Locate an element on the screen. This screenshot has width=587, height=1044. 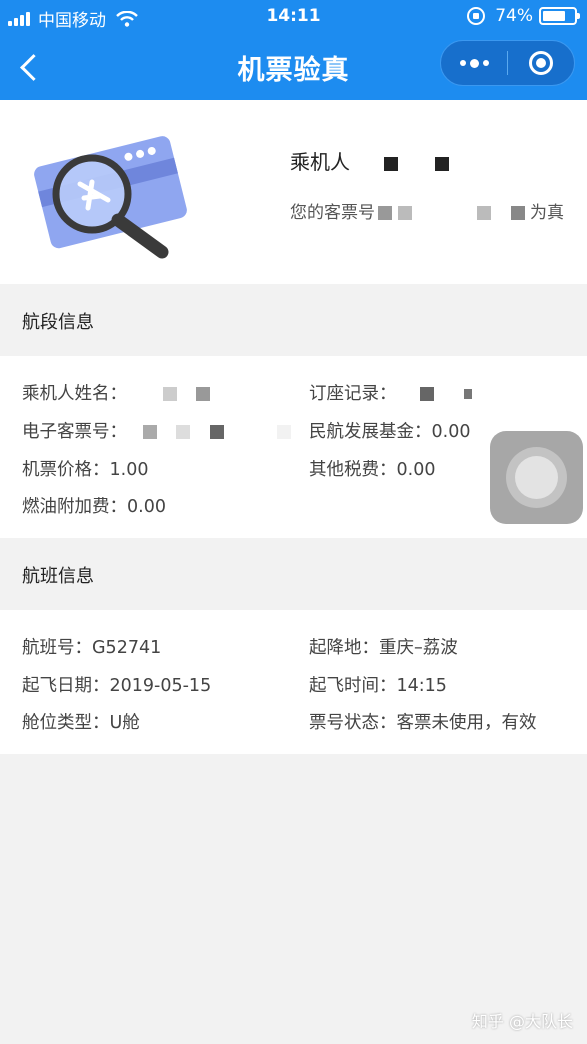
other-taxes-label: 其他税费： is located at coordinates (353, 470).